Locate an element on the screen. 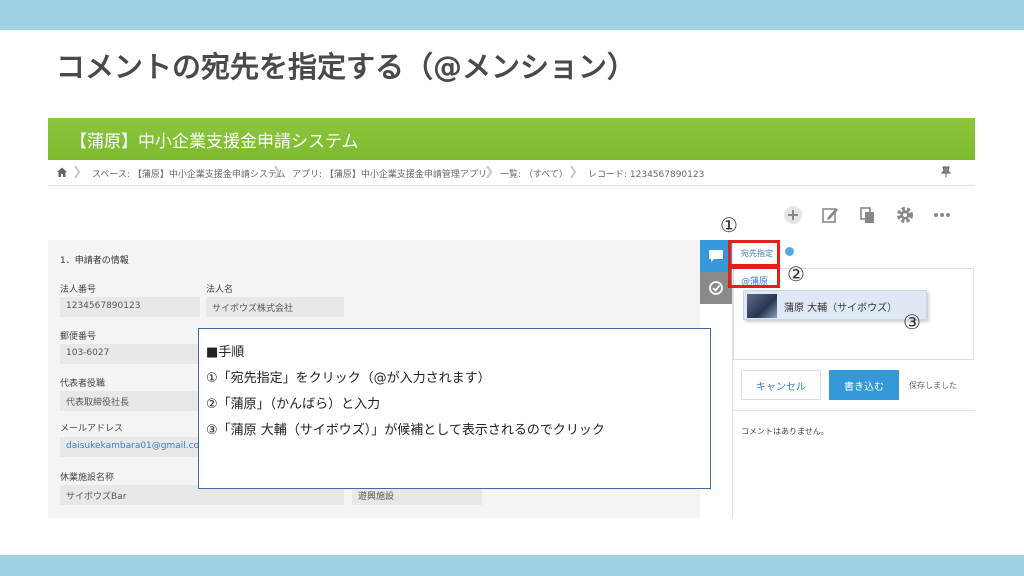 This screenshot has width=1024, height=576. highlight-mention-input is located at coordinates (754, 277).